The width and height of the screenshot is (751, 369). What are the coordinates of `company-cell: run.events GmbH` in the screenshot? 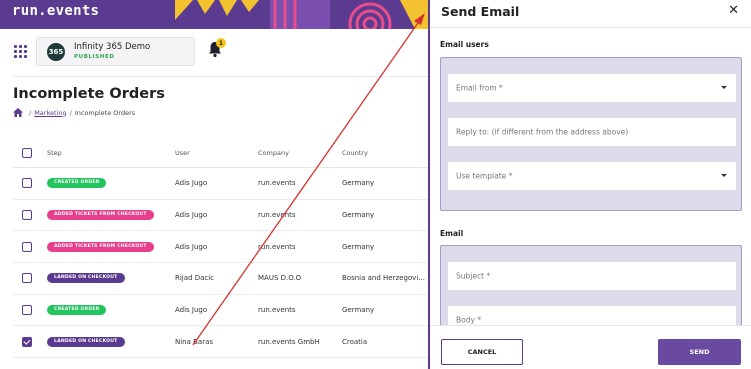 It's located at (289, 341).